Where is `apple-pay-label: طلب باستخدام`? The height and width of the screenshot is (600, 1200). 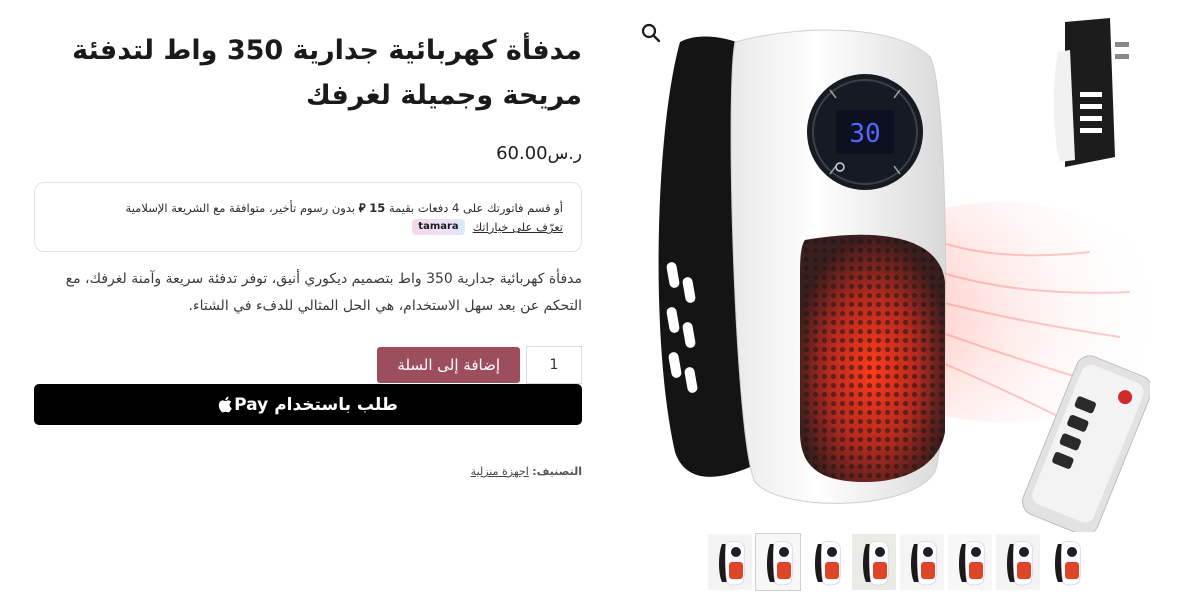
apple-pay-label: طلب باستخدام is located at coordinates (336, 404).